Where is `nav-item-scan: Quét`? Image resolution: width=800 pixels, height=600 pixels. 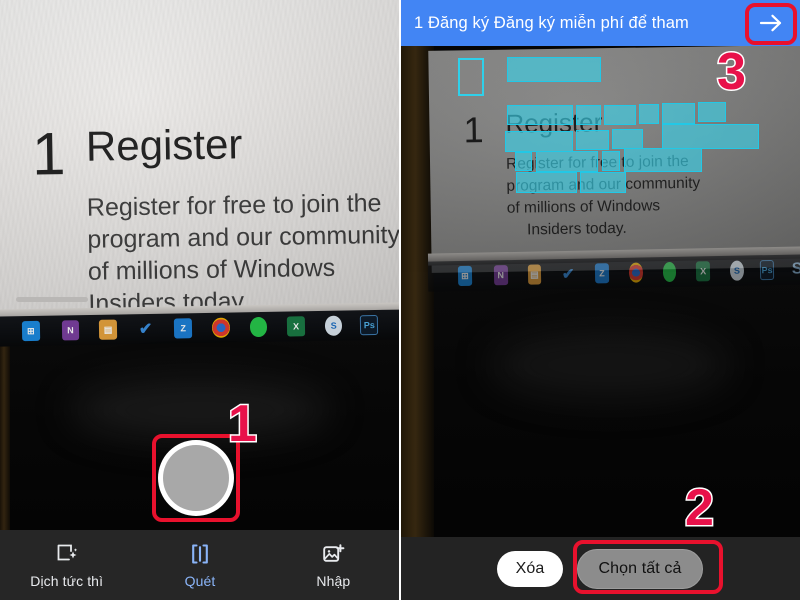
nav-item-scan: Quét is located at coordinates (199, 565).